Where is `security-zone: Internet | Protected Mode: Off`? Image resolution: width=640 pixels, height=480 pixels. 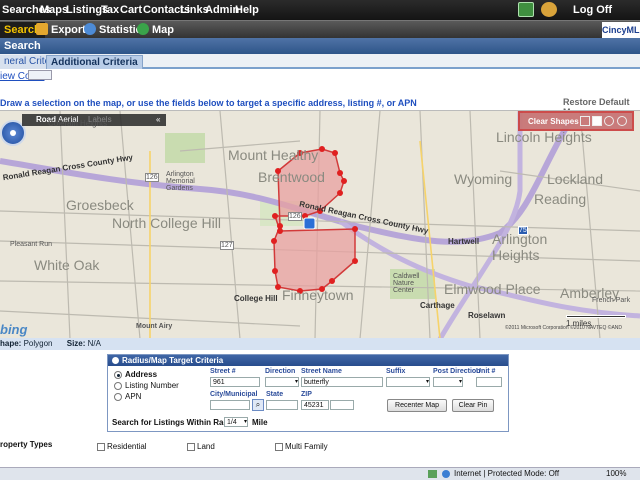 security-zone: Internet | Protected Mode: Off is located at coordinates (507, 473).